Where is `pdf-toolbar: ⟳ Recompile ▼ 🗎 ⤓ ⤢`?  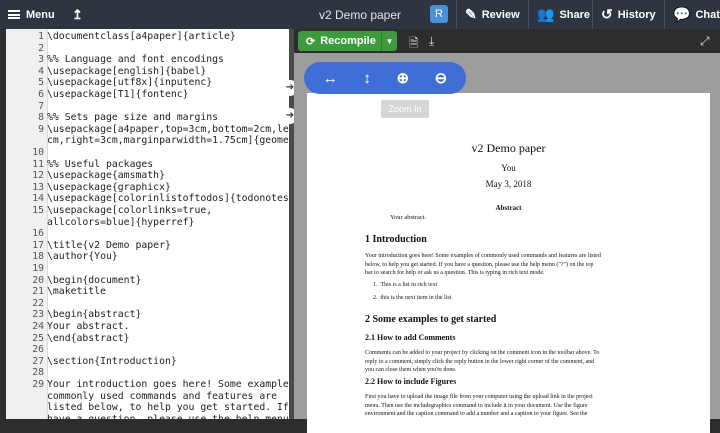 pdf-toolbar: ⟳ Recompile ▼ 🗎 ⤓ ⤢ is located at coordinates (507, 41).